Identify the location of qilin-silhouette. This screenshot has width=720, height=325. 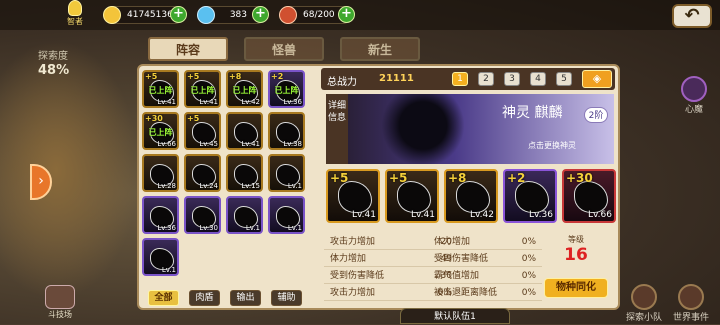
(423, 129).